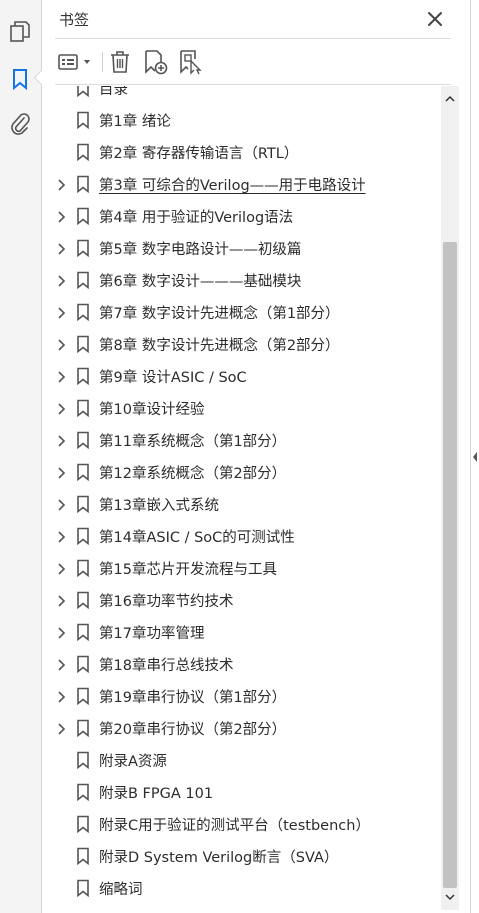 This screenshot has width=479, height=913. Describe the element at coordinates (450, 565) in the screenshot. I see `scrollbar-thumb` at that location.